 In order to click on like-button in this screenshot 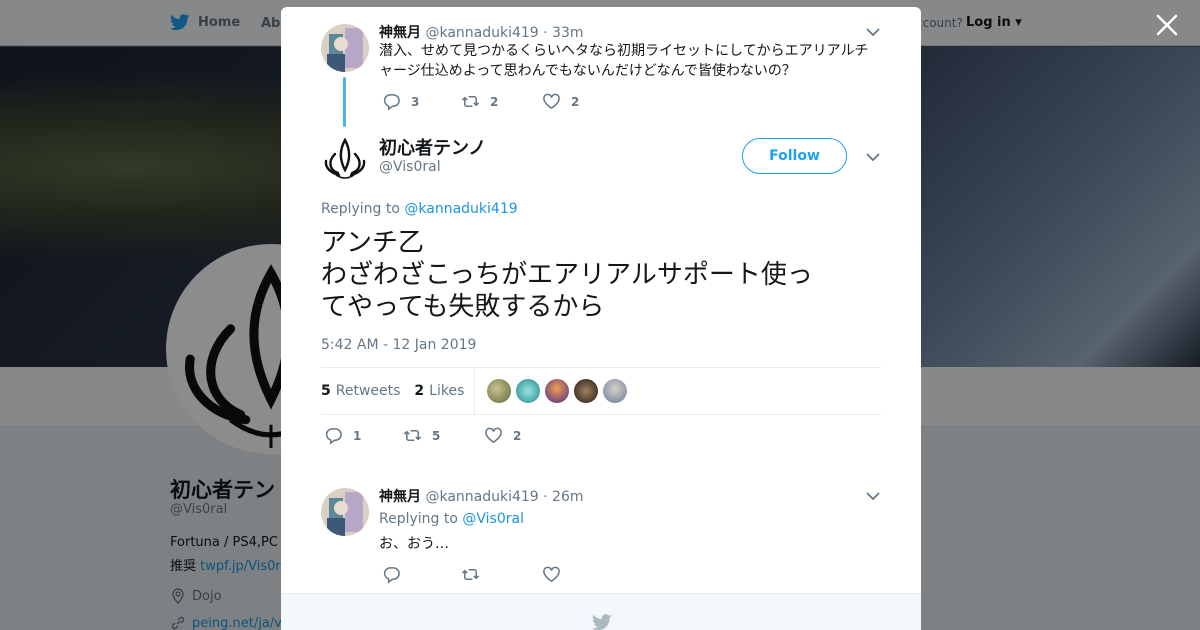, I will do `click(551, 574)`.